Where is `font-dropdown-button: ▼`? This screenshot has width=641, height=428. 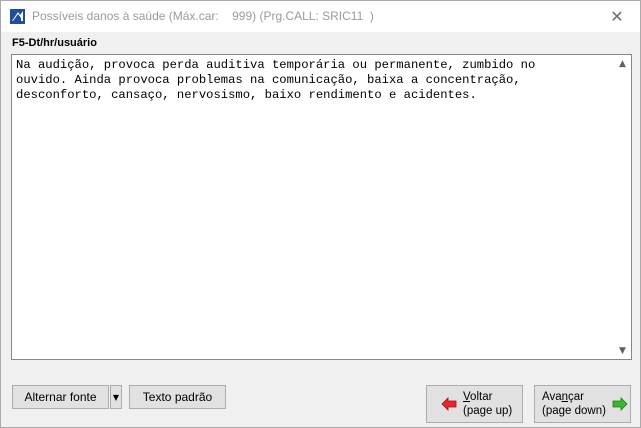
font-dropdown-button: ▼ is located at coordinates (116, 397).